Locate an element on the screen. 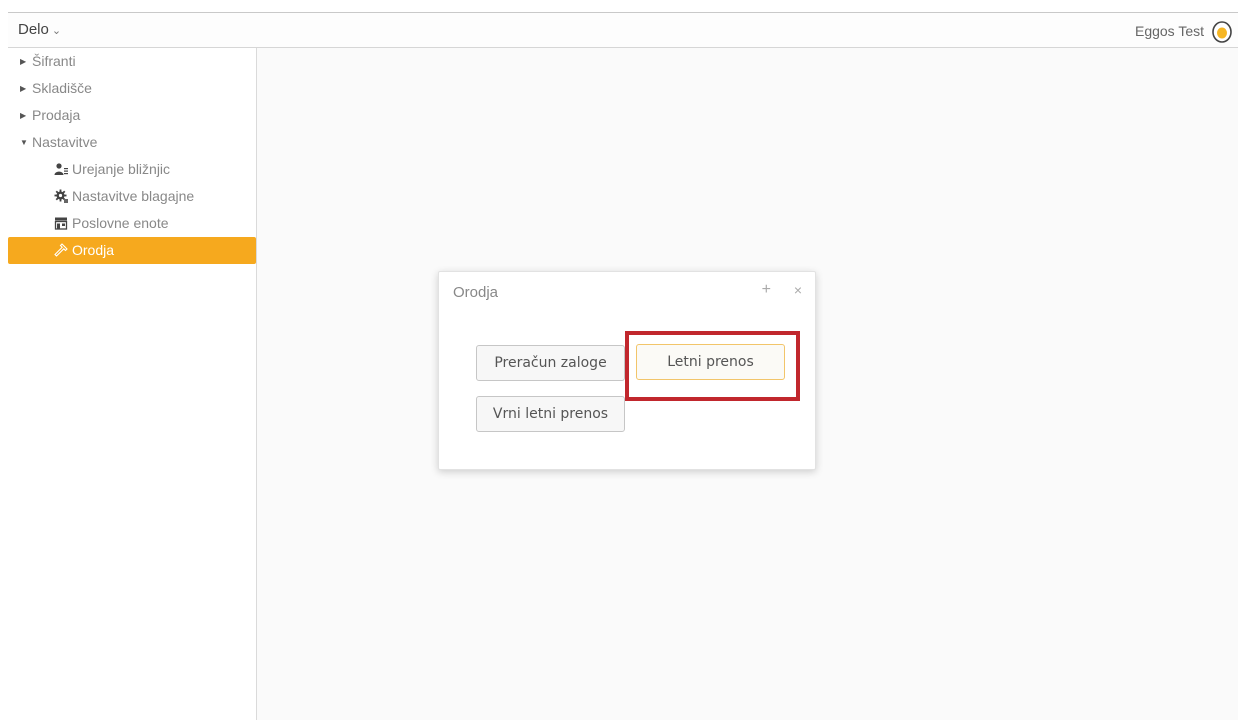 Image resolution: width=1238 pixels, height=720 pixels. sidebar-item-skladisce: ▶ Skladišče is located at coordinates (132, 88).